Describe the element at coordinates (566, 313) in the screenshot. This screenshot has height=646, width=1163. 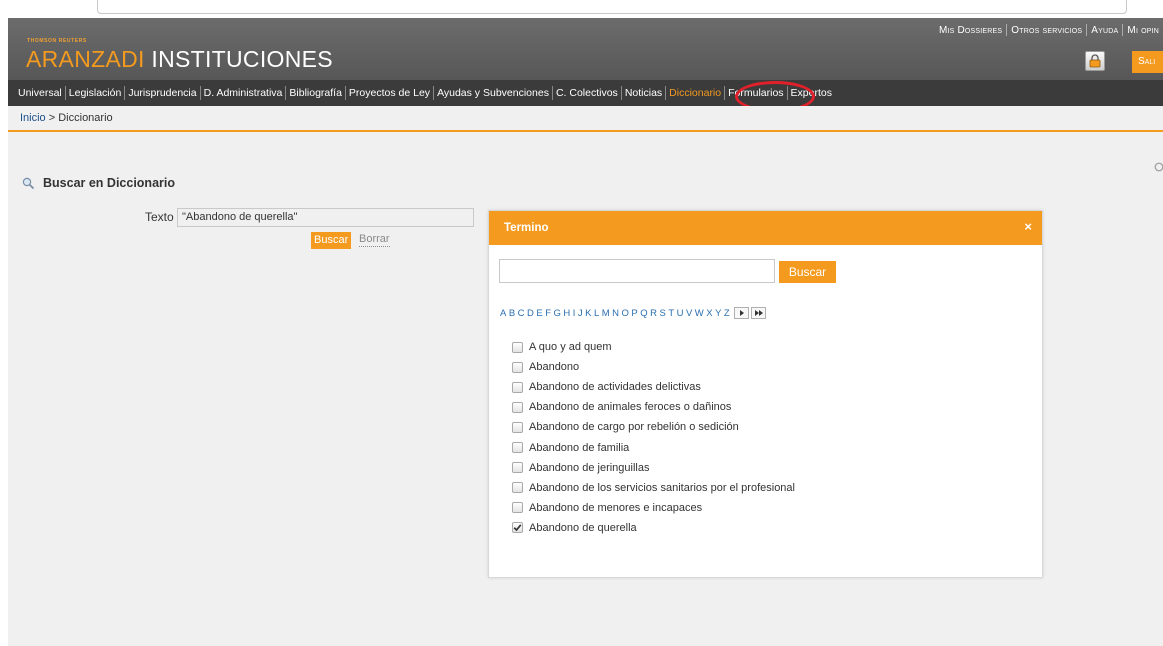
I see `letter-link: H` at that location.